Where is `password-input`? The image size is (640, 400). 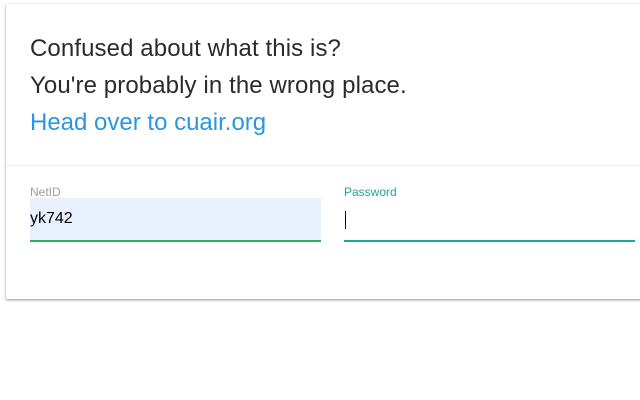
password-input is located at coordinates (489, 220).